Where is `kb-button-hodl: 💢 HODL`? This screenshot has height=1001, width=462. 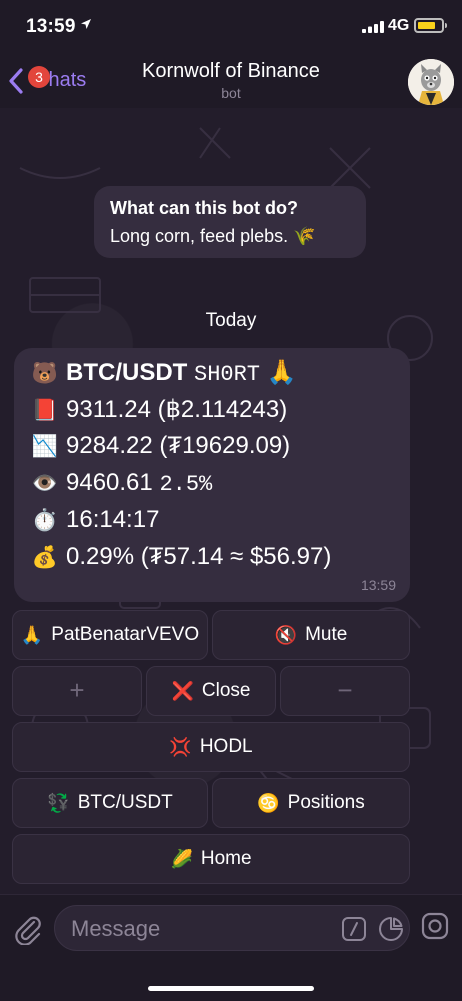 kb-button-hodl: 💢 HODL is located at coordinates (211, 747).